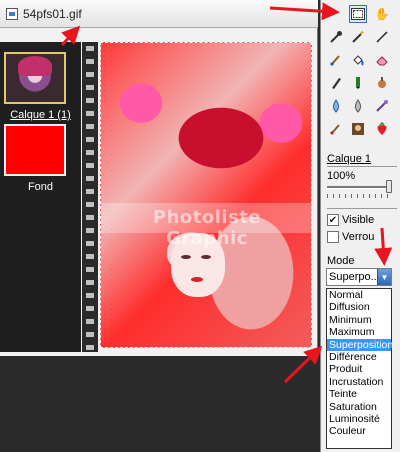 The image size is (400, 452). Describe the element at coordinates (359, 307) in the screenshot. I see `mode-option: Diffusion` at that location.